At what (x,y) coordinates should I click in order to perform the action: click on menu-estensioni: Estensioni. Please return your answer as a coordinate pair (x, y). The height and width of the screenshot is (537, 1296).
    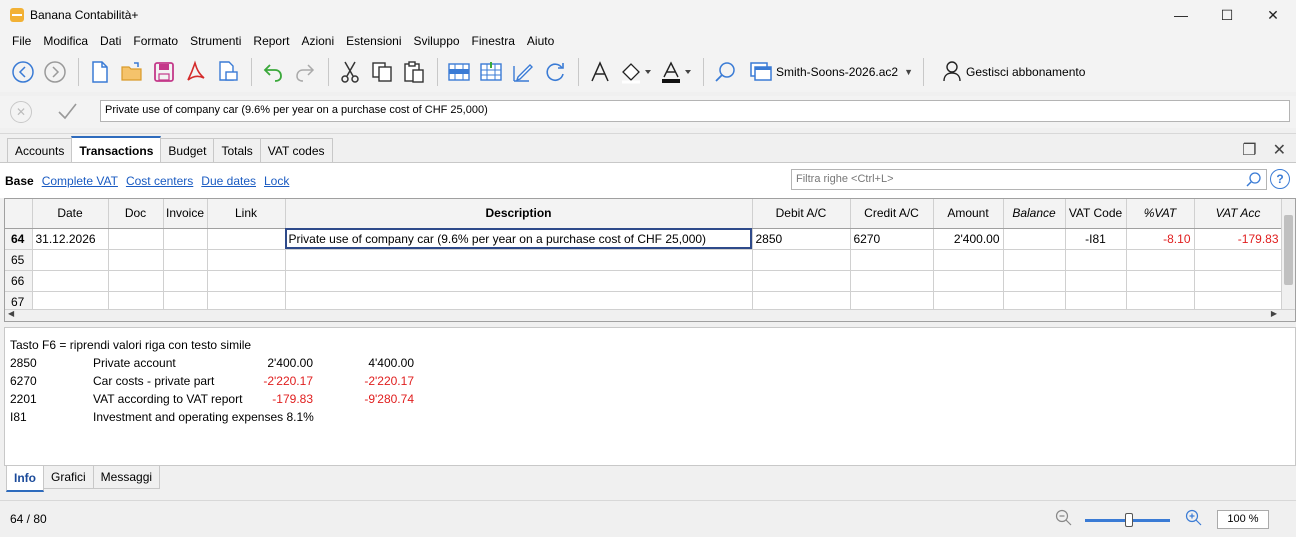
    Looking at the image, I should click on (373, 41).